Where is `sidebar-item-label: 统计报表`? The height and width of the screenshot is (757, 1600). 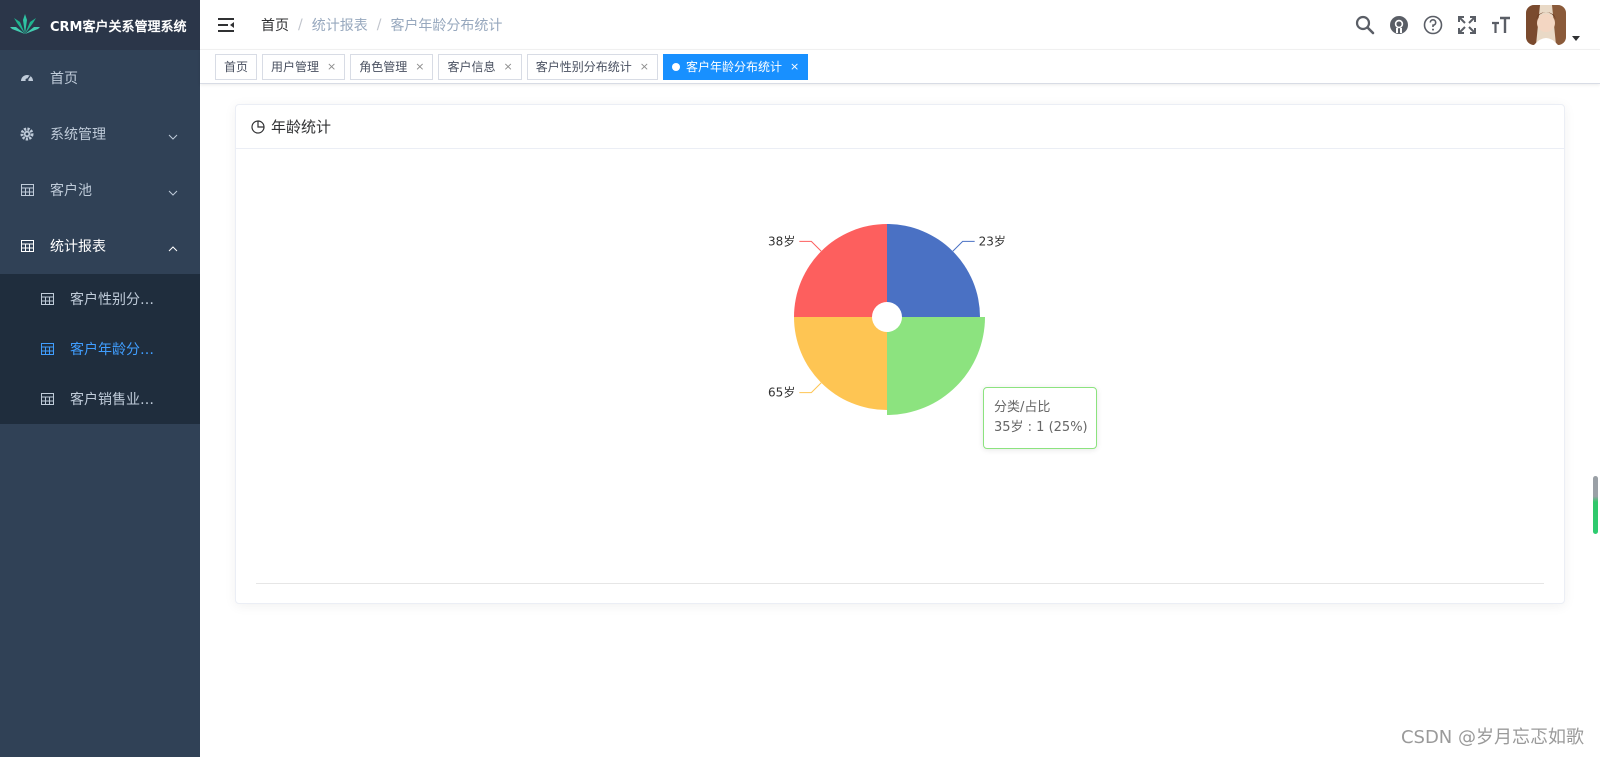 sidebar-item-label: 统计报表 is located at coordinates (78, 247).